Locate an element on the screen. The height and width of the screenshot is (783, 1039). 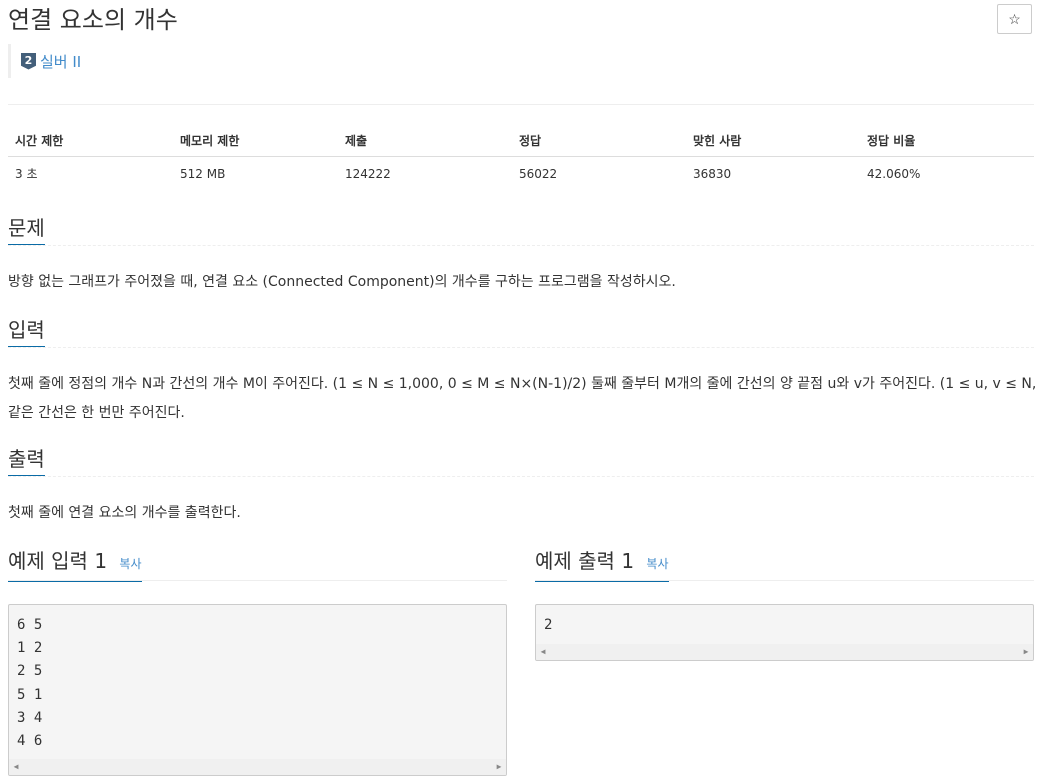
output-section: 출력 첫째 줄에 연결 요소의 개수를 출력한다. is located at coordinates (521, 486).